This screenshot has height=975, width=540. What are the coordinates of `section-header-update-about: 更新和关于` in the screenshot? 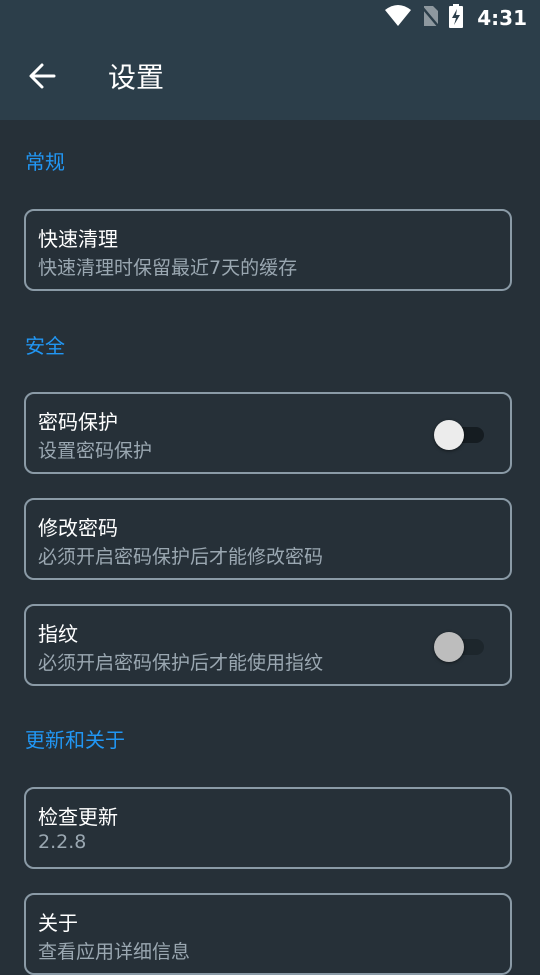 It's located at (75, 740).